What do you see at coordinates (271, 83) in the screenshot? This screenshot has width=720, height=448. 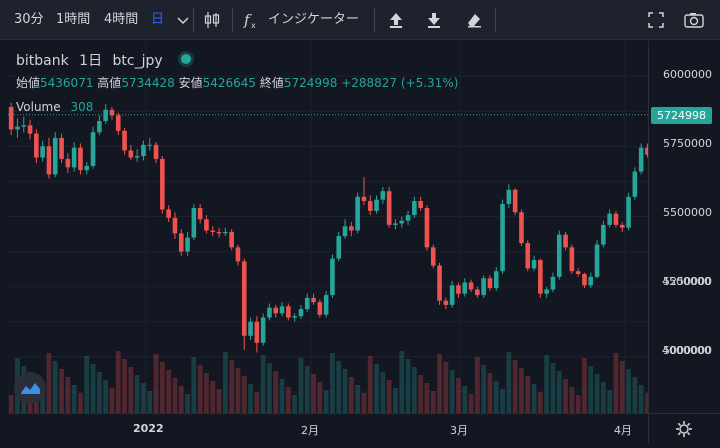 I see `close-label: 終値` at bounding box center [271, 83].